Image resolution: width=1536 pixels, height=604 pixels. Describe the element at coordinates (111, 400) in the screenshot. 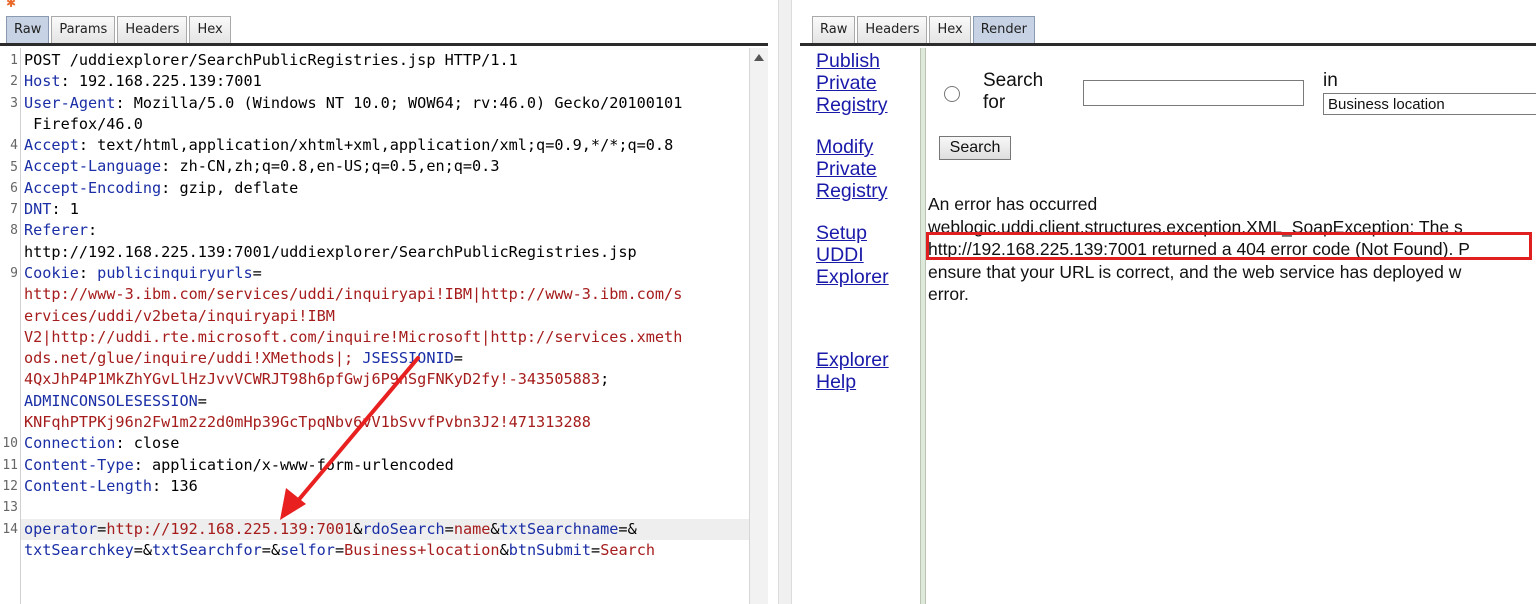

I see `cookie-name: ADMINCONSOLESESSION` at that location.